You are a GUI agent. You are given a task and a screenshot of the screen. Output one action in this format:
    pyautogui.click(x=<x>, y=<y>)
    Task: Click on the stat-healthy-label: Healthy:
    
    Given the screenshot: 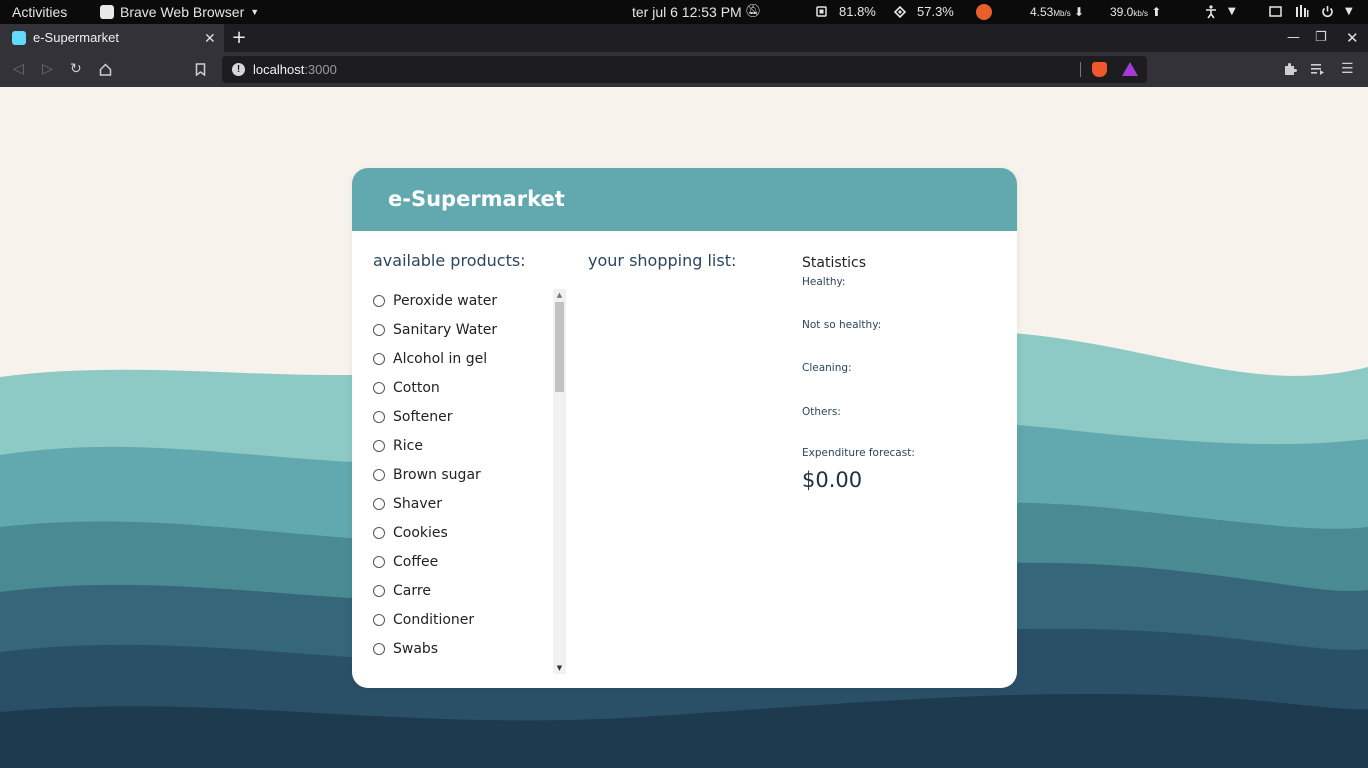 What is the action you would take?
    pyautogui.click(x=824, y=282)
    